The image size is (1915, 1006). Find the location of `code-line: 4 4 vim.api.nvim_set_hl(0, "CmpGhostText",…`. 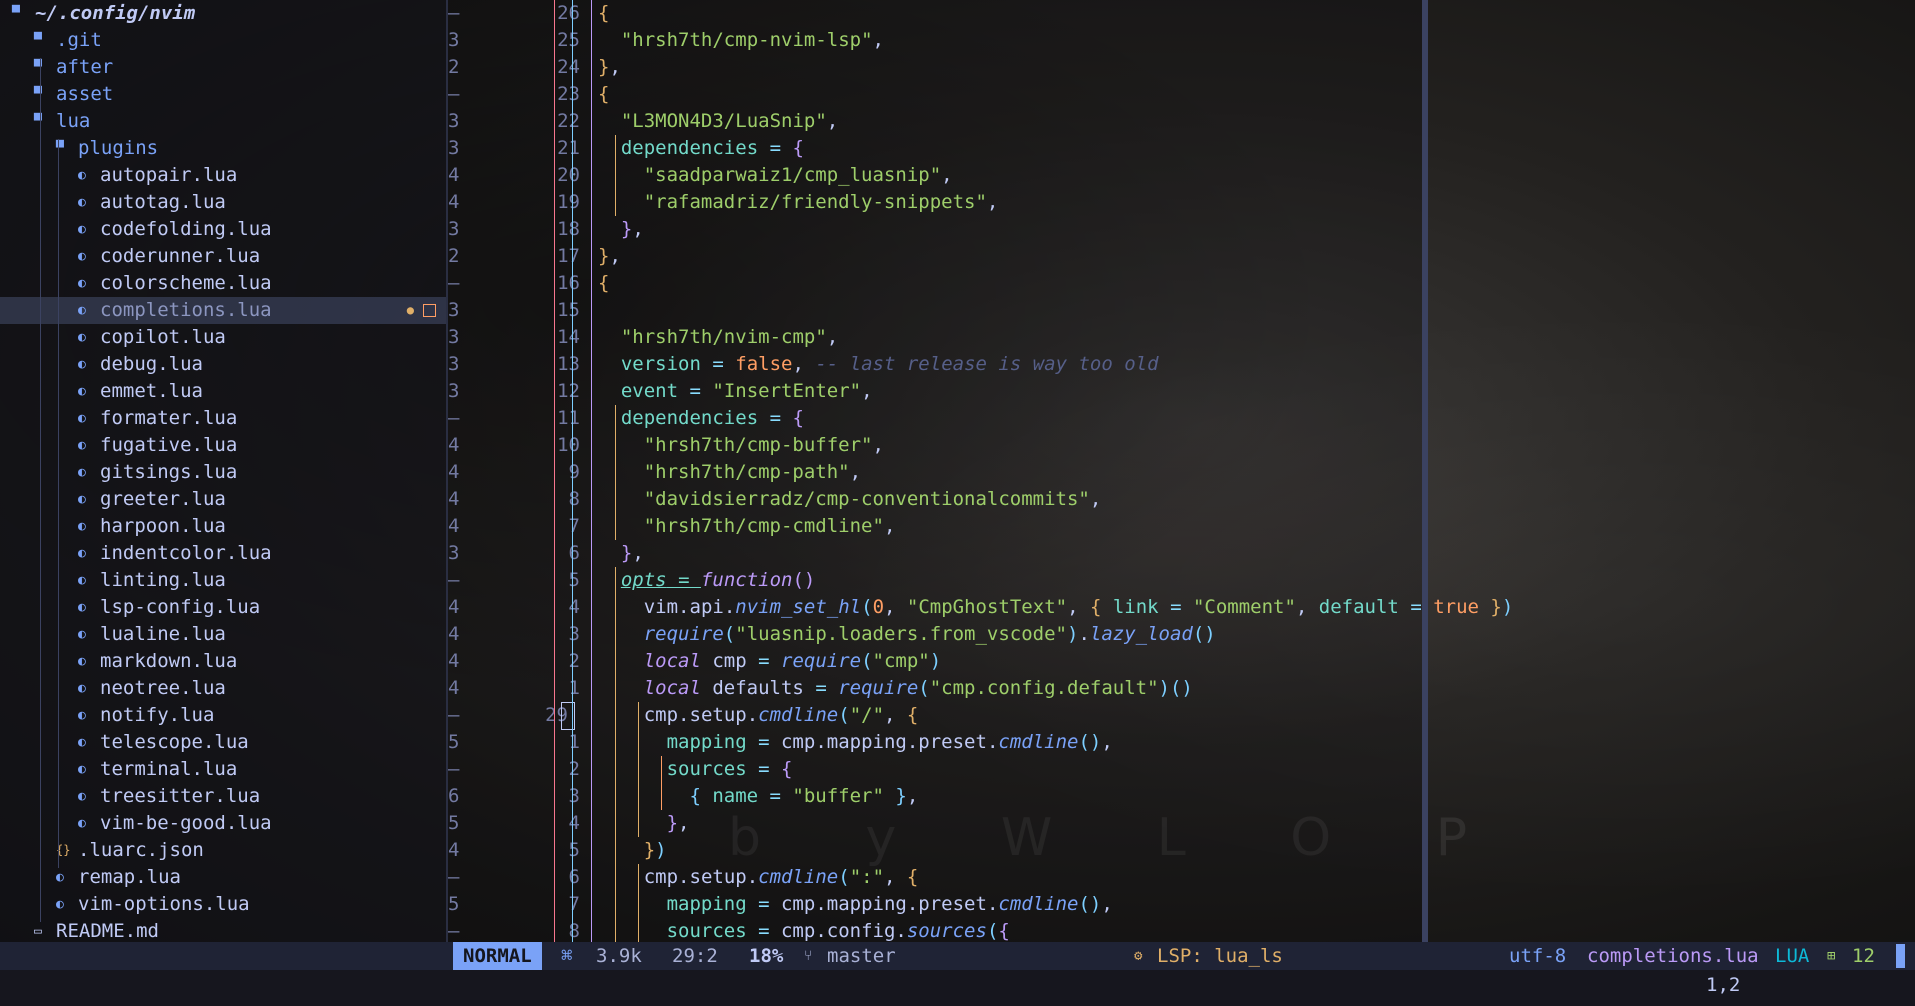

code-line: 4 4 vim.api.nvim_set_hl(0, "CmpGhostText",… is located at coordinates (980, 607).